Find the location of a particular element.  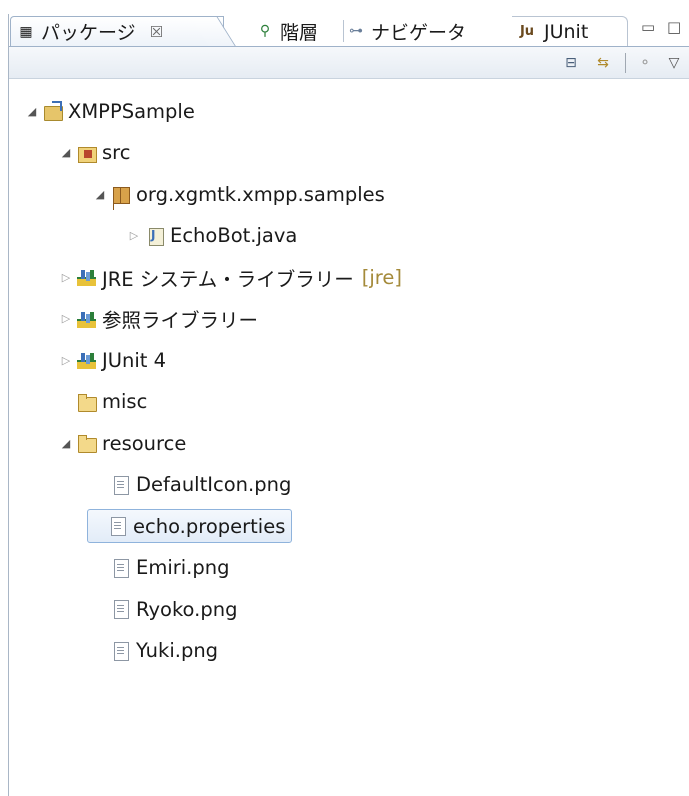

java-icon is located at coordinates (155, 236).